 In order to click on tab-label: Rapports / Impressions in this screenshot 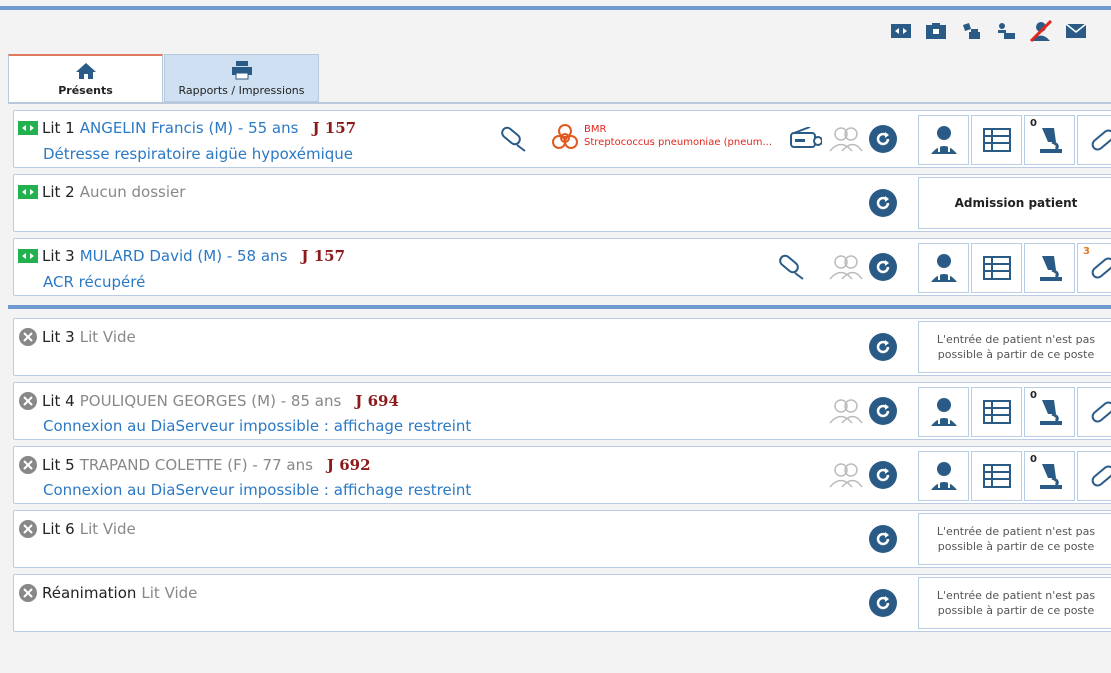, I will do `click(241, 90)`.